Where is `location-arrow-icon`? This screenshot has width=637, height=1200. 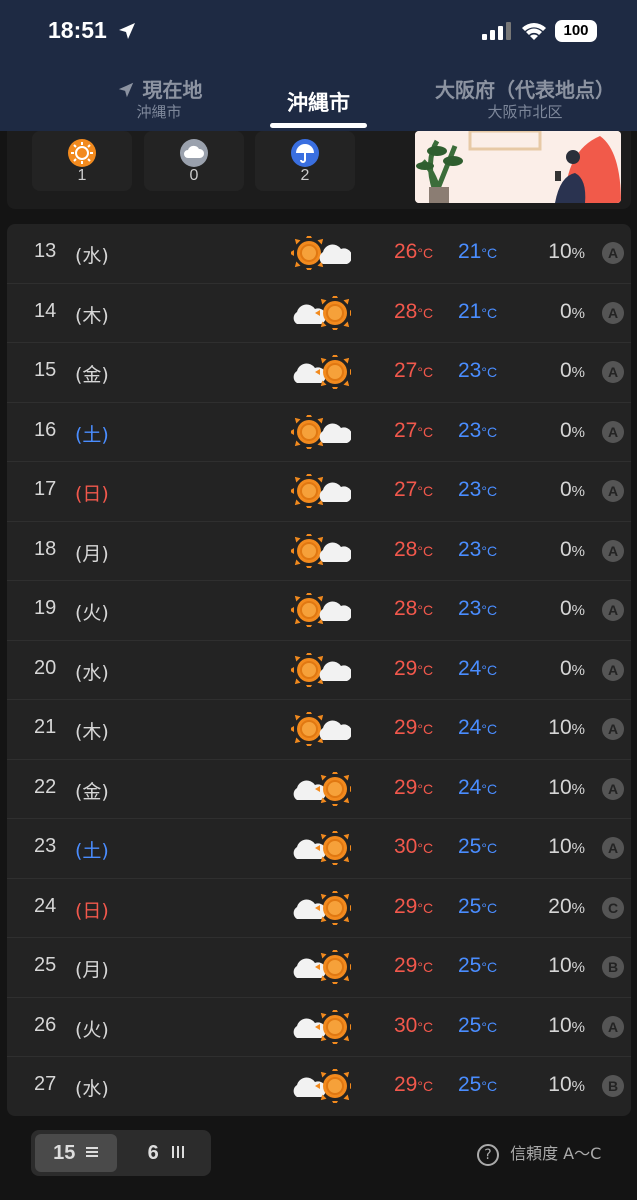 location-arrow-icon is located at coordinates (125, 90).